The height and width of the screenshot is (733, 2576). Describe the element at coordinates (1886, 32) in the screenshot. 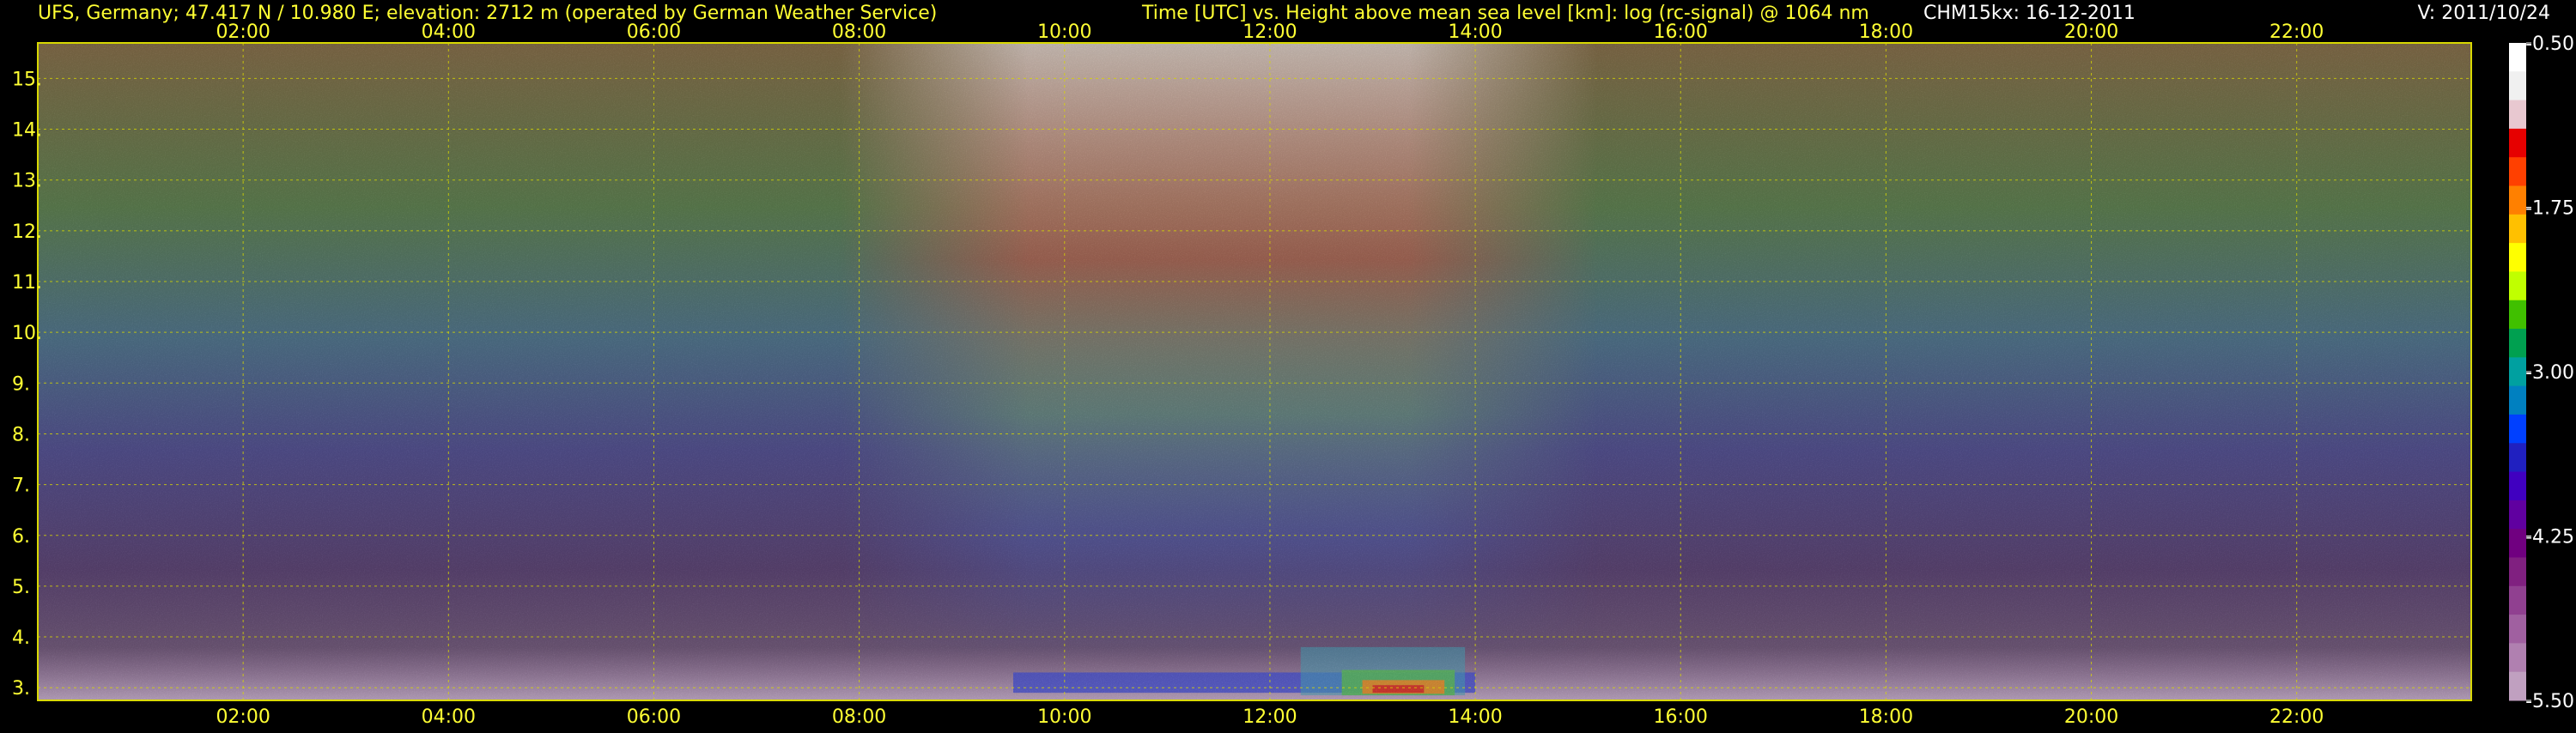

I see `x-tick-label-top: 18:00` at that location.